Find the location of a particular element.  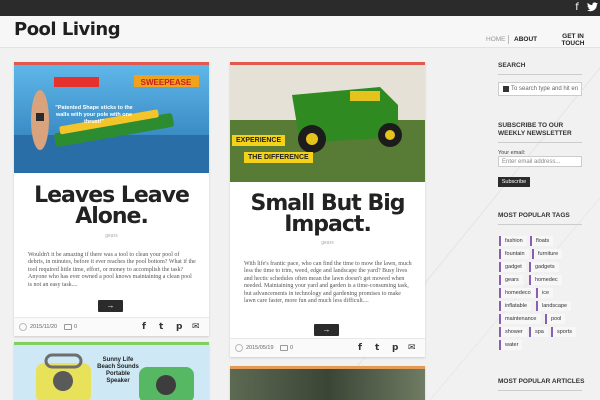

tag-spa: spa is located at coordinates (538, 332).